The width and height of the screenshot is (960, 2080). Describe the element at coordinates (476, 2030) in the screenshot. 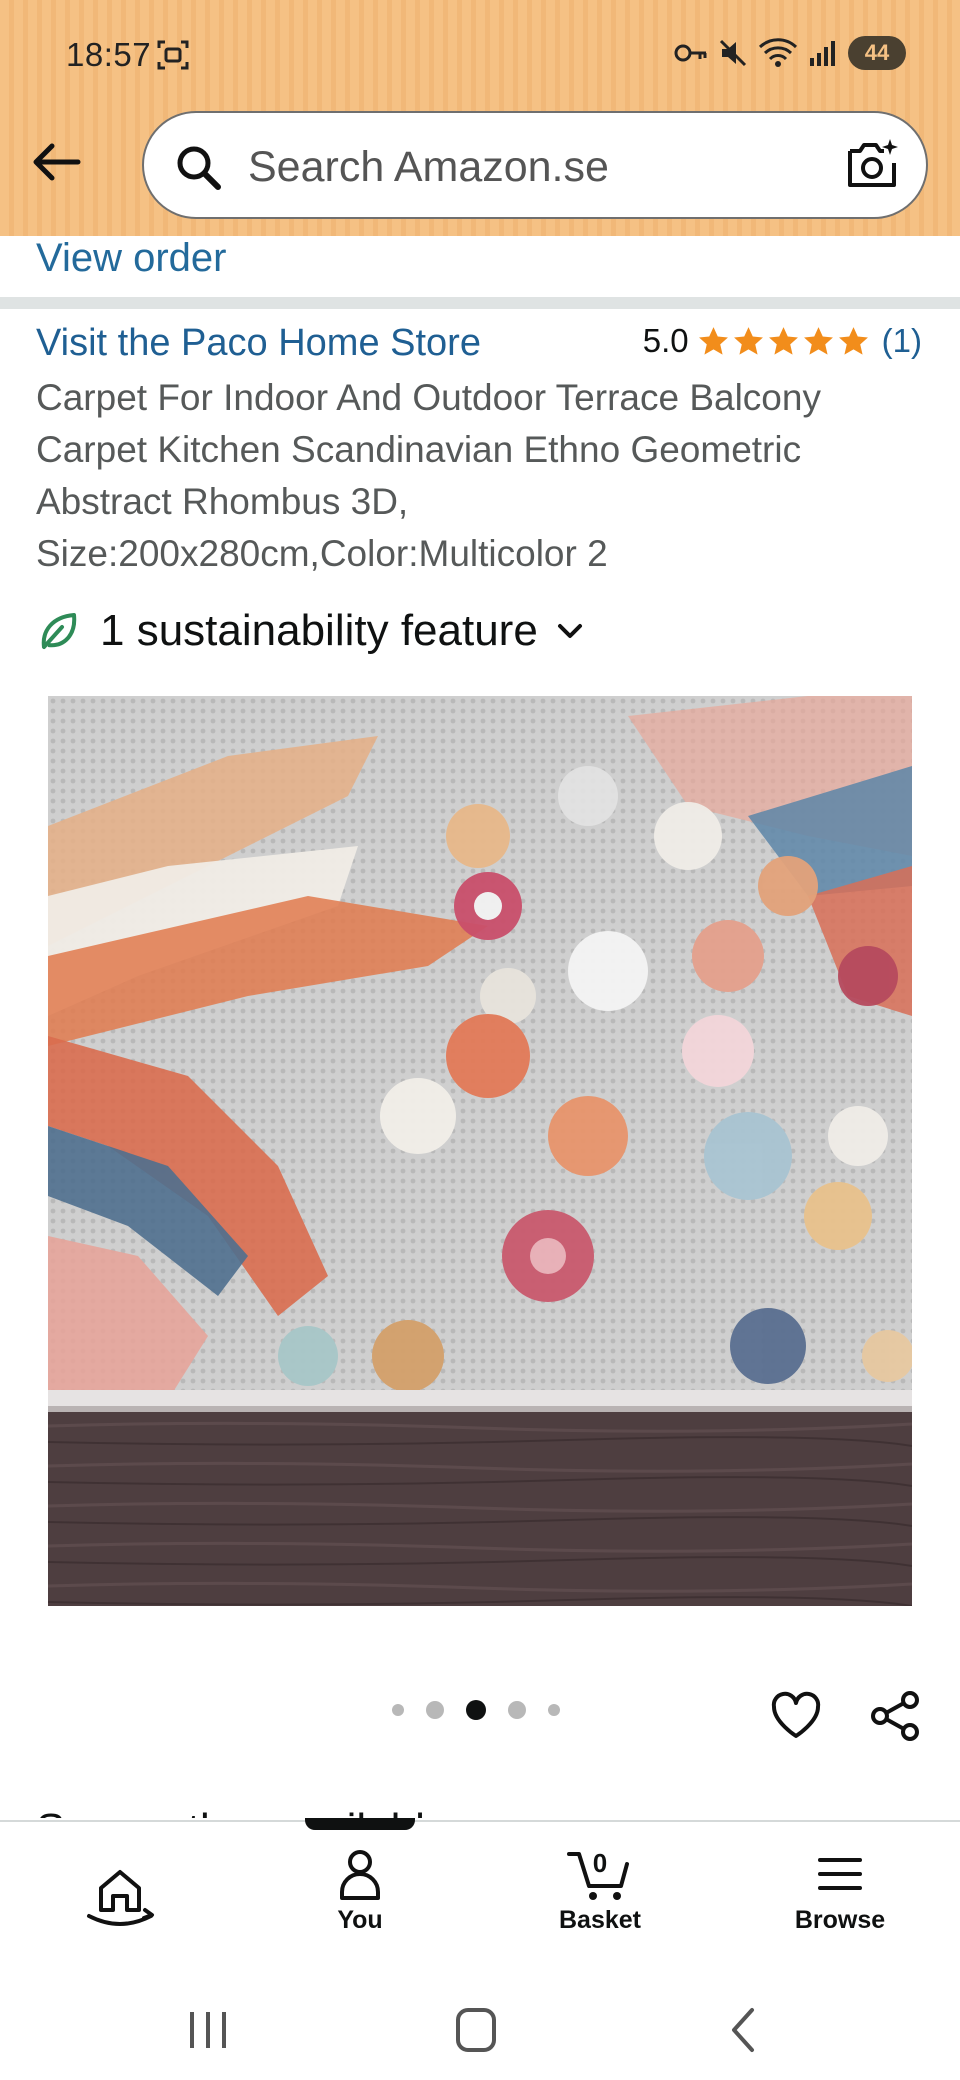

I see `home-button-icon` at that location.